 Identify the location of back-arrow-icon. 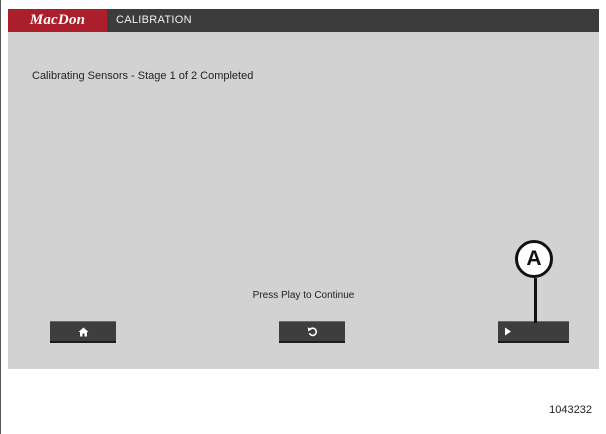
(312, 331).